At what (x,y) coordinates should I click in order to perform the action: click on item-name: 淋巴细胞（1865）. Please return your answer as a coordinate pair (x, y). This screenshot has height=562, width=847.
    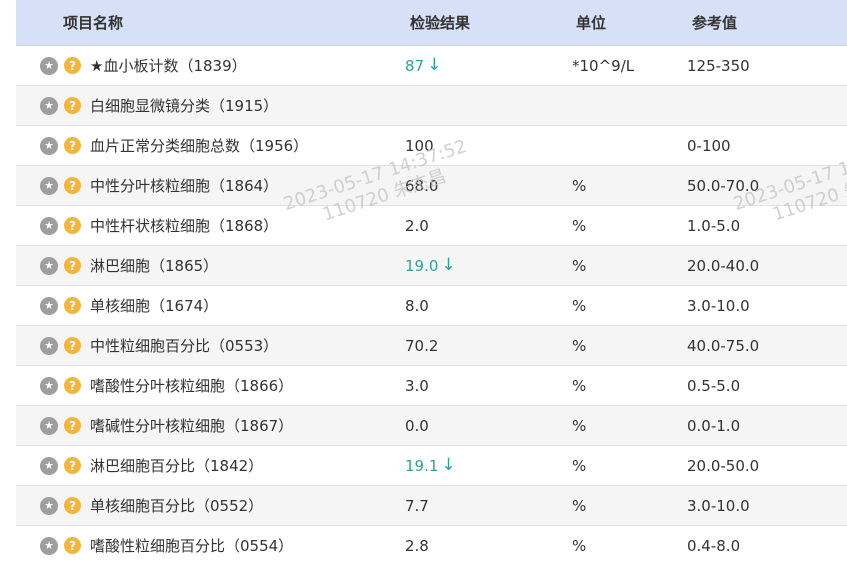
    Looking at the image, I should click on (154, 266).